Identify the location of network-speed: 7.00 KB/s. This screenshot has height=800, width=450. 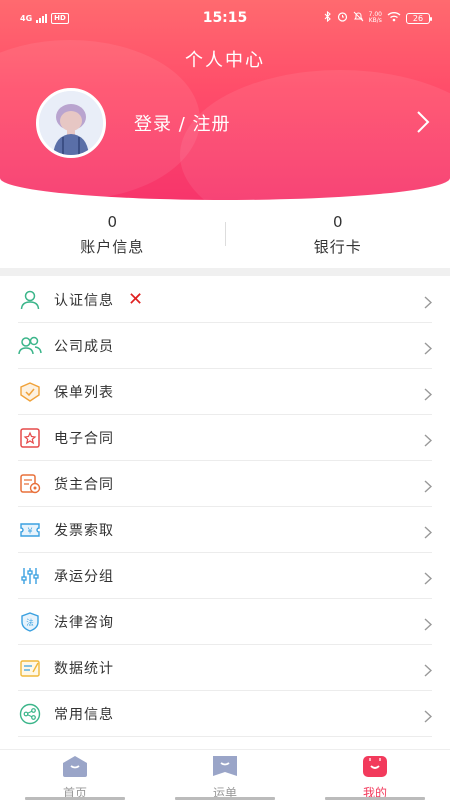
(375, 18).